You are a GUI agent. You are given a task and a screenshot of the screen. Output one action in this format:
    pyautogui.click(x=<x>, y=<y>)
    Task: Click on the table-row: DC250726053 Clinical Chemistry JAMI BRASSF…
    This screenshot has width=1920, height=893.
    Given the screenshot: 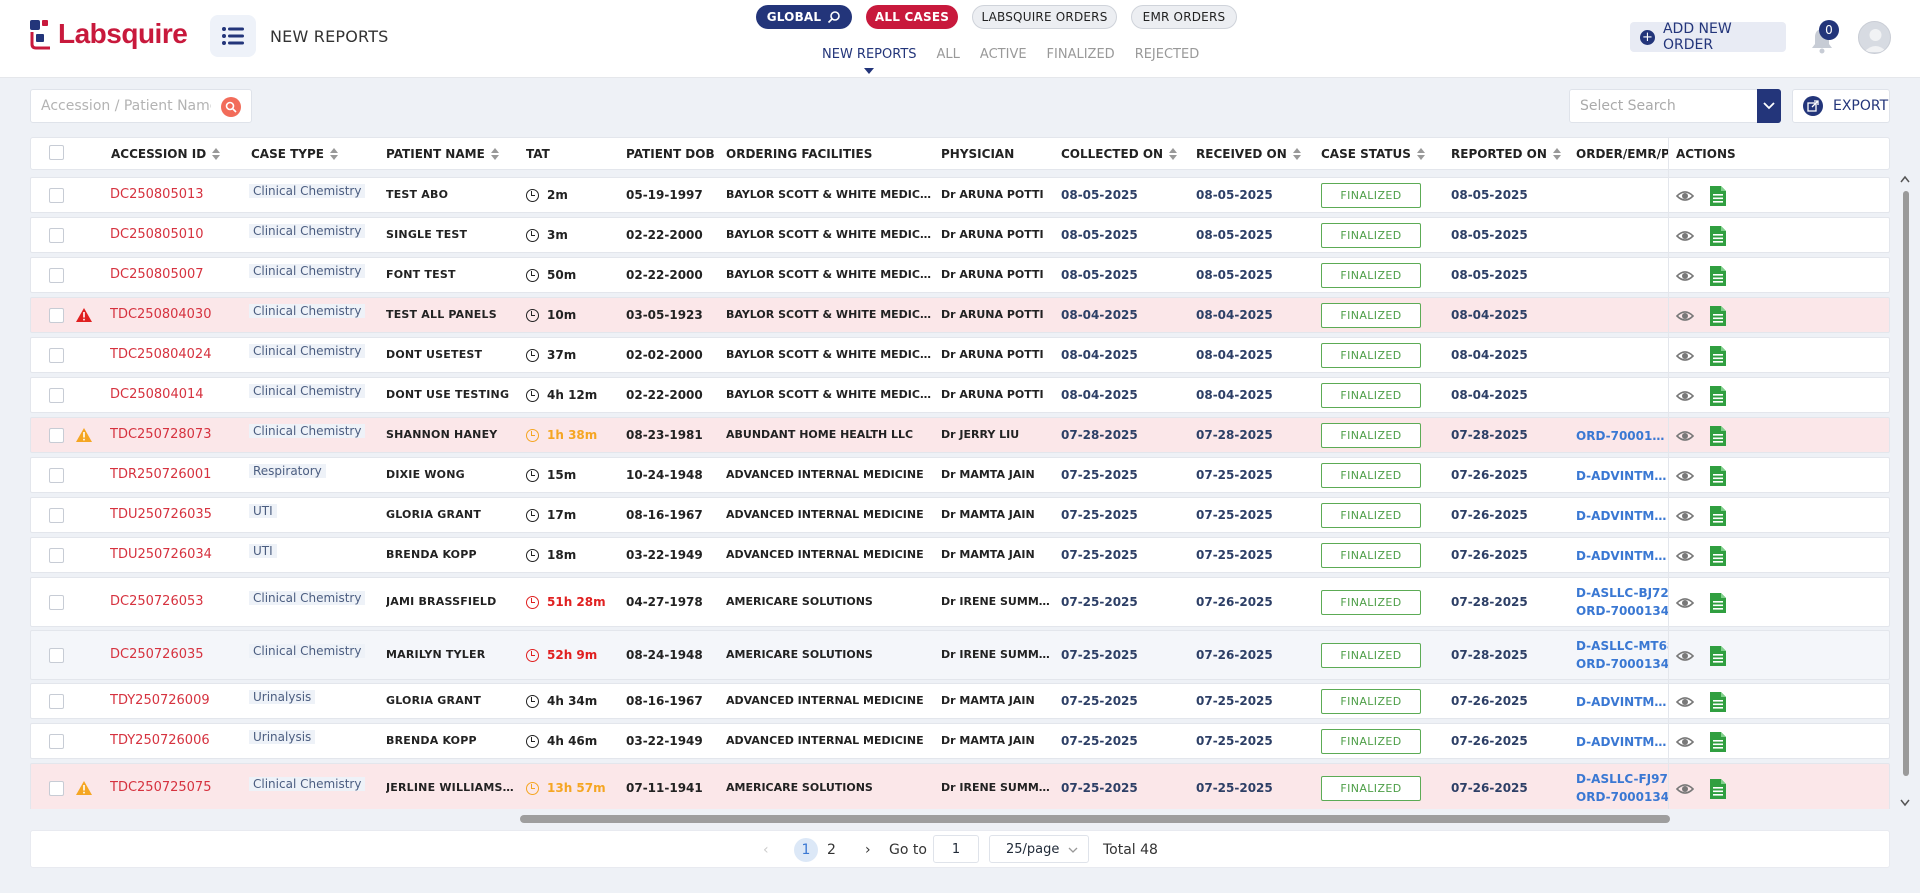 What is the action you would take?
    pyautogui.click(x=960, y=602)
    